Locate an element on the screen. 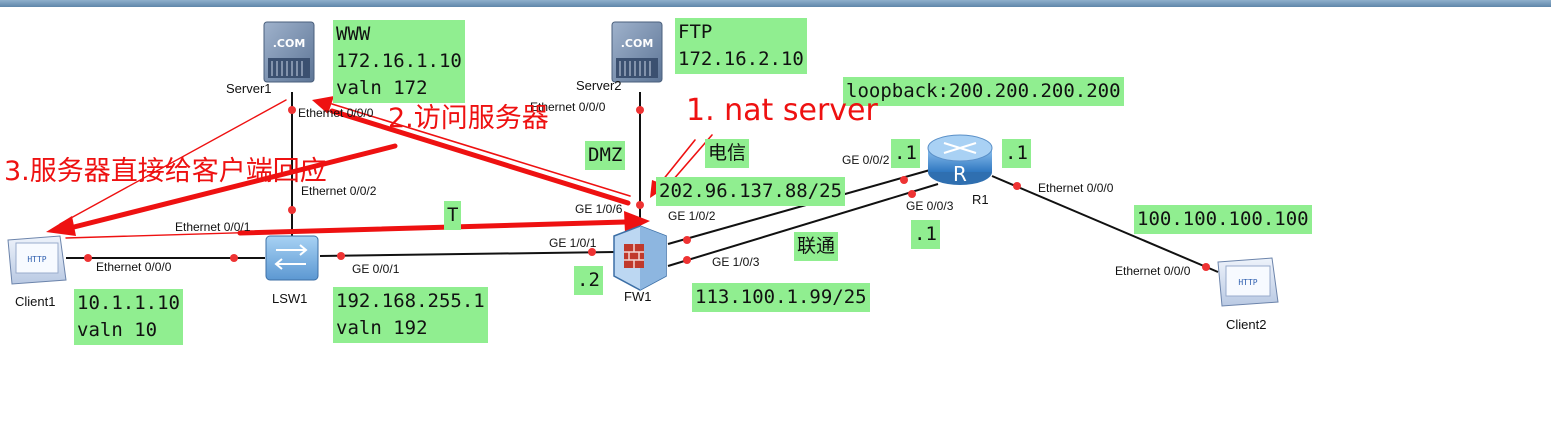  server2-label: Server2 is located at coordinates (599, 85).